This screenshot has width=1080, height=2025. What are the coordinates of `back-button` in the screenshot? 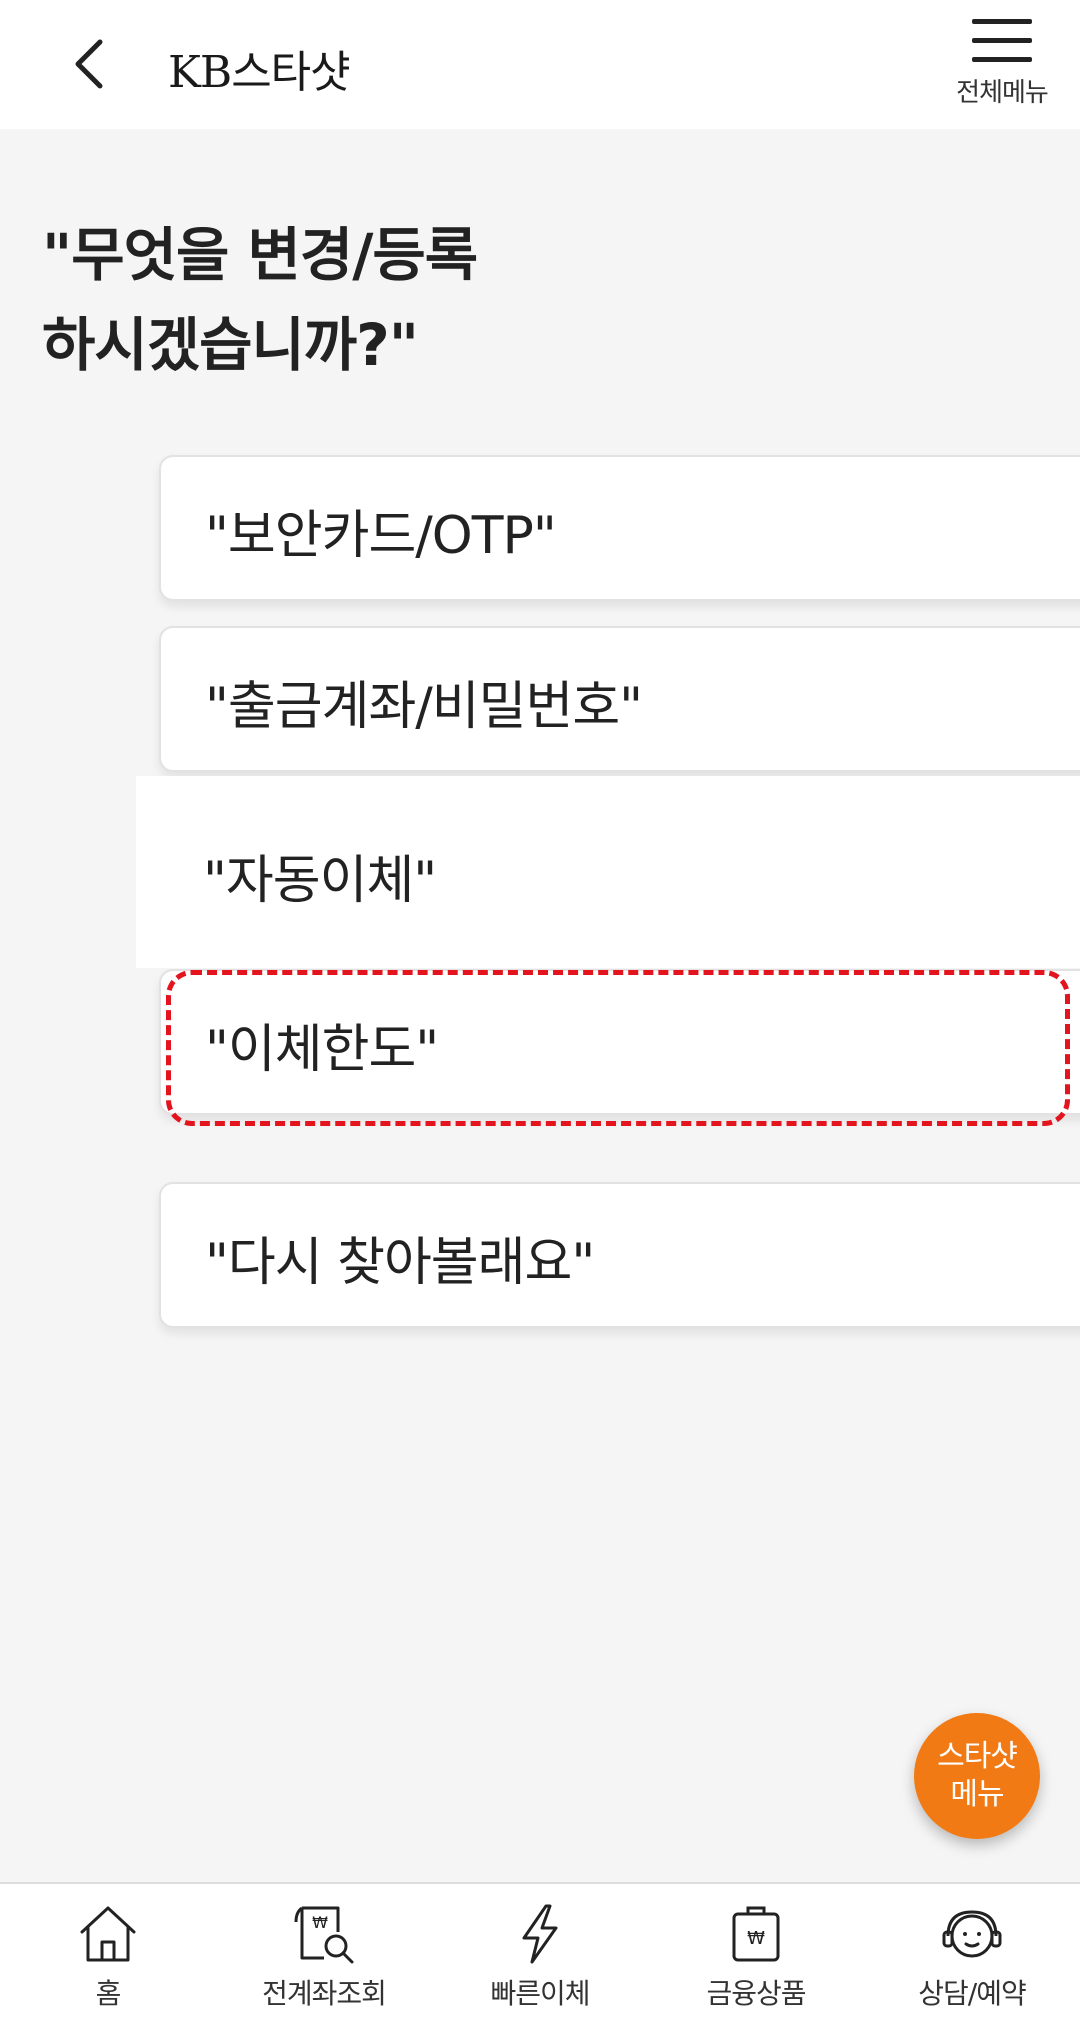 It's located at (88, 64).